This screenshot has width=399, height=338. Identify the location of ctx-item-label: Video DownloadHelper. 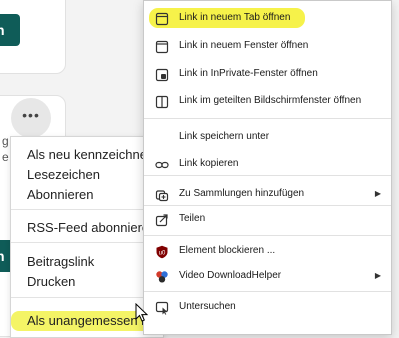
(230, 275).